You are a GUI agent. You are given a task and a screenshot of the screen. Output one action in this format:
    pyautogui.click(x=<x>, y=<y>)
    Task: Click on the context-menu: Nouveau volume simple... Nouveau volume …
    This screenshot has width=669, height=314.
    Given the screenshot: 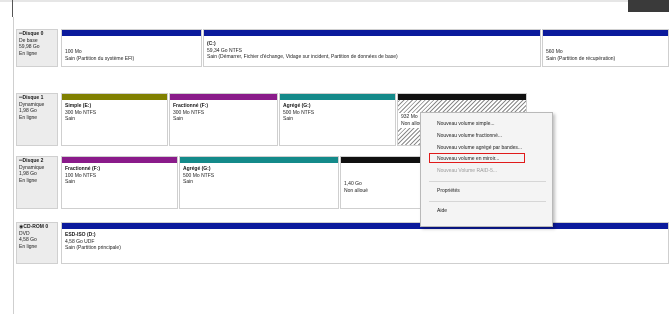 What is the action you would take?
    pyautogui.click(x=486, y=169)
    